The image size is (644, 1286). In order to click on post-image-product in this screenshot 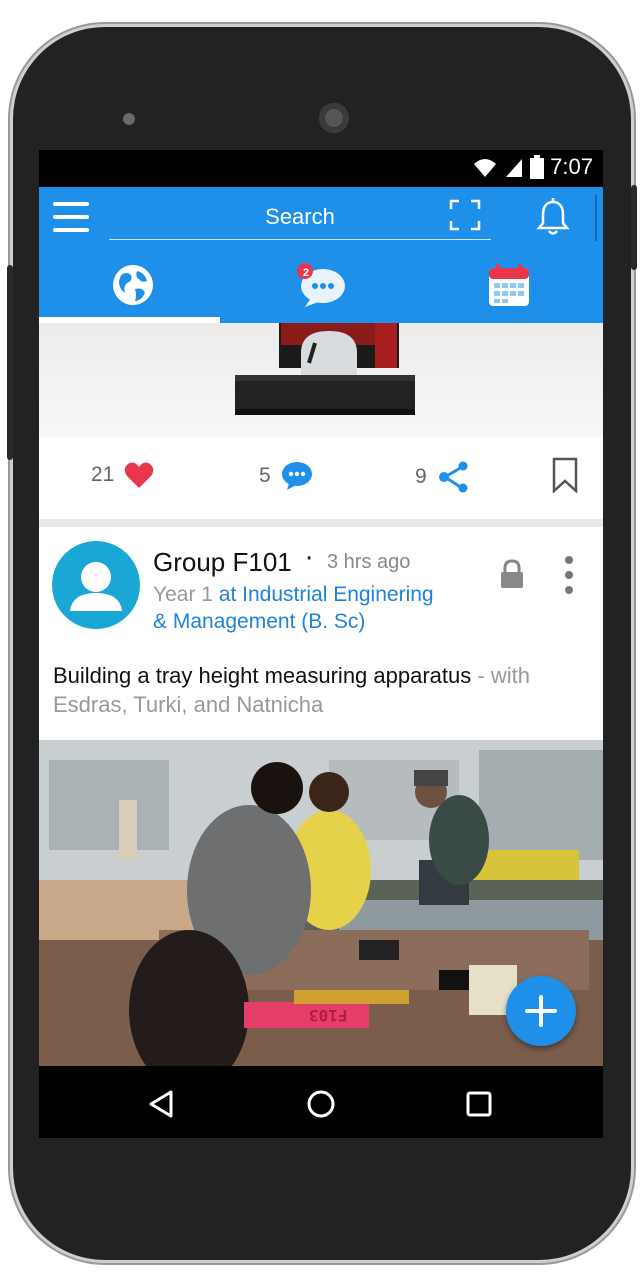, I will do `click(321, 380)`.